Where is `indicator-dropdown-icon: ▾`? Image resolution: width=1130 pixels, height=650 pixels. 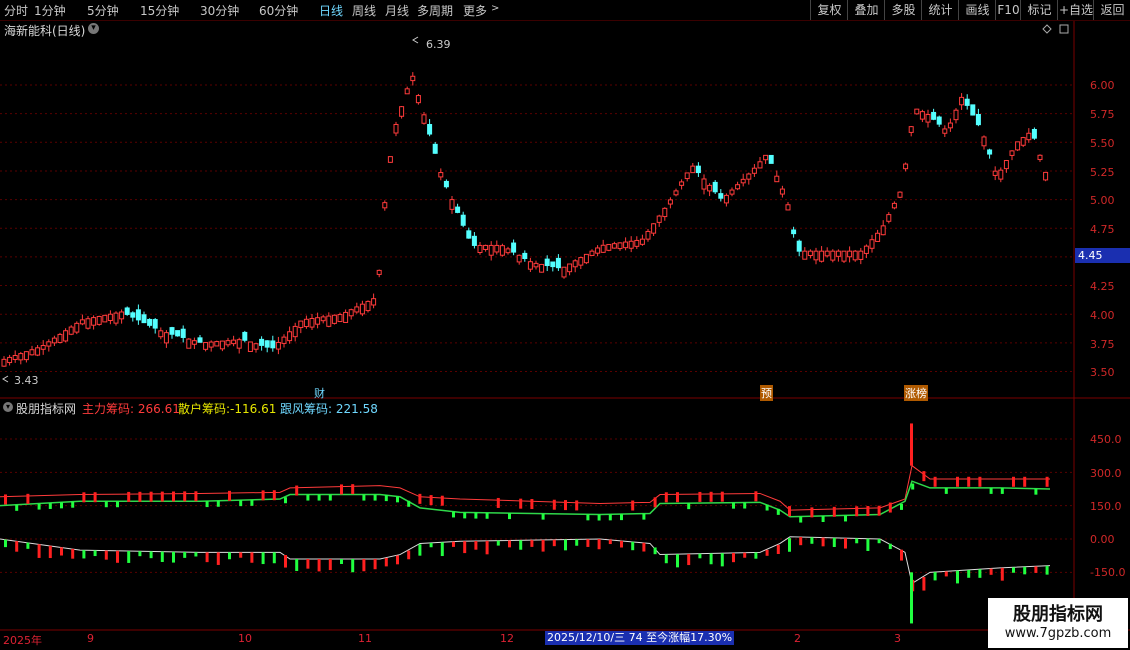 indicator-dropdown-icon: ▾ is located at coordinates (8, 407).